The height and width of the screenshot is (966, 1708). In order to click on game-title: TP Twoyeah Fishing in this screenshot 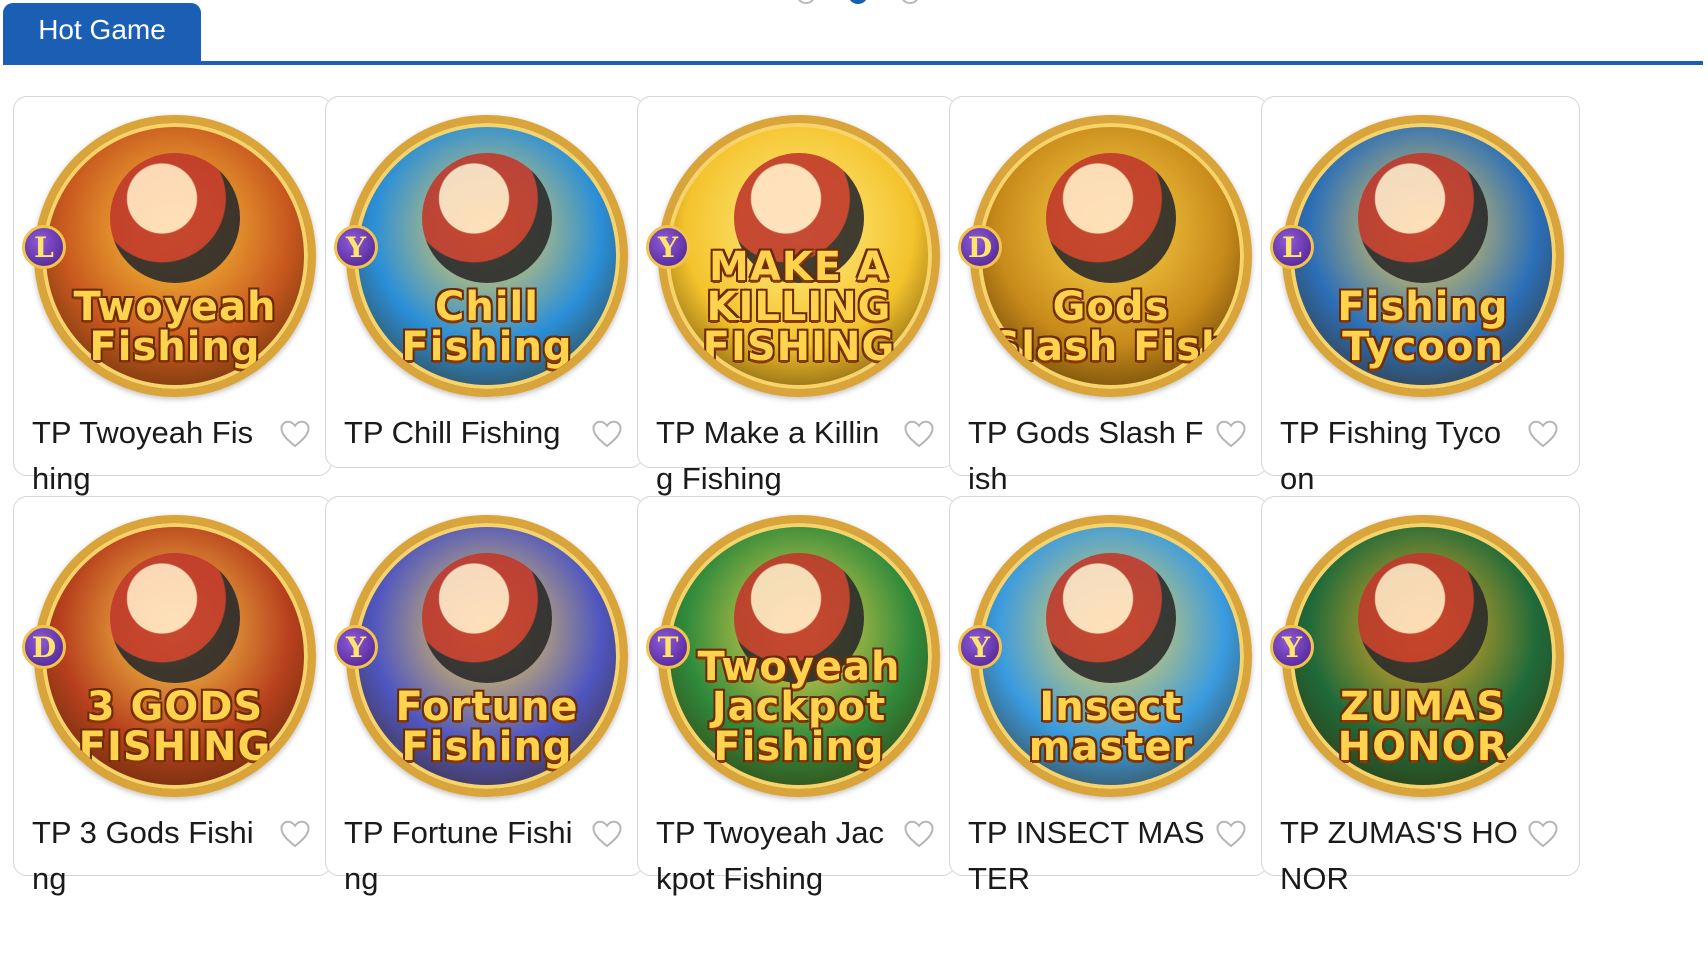, I will do `click(151, 456)`.